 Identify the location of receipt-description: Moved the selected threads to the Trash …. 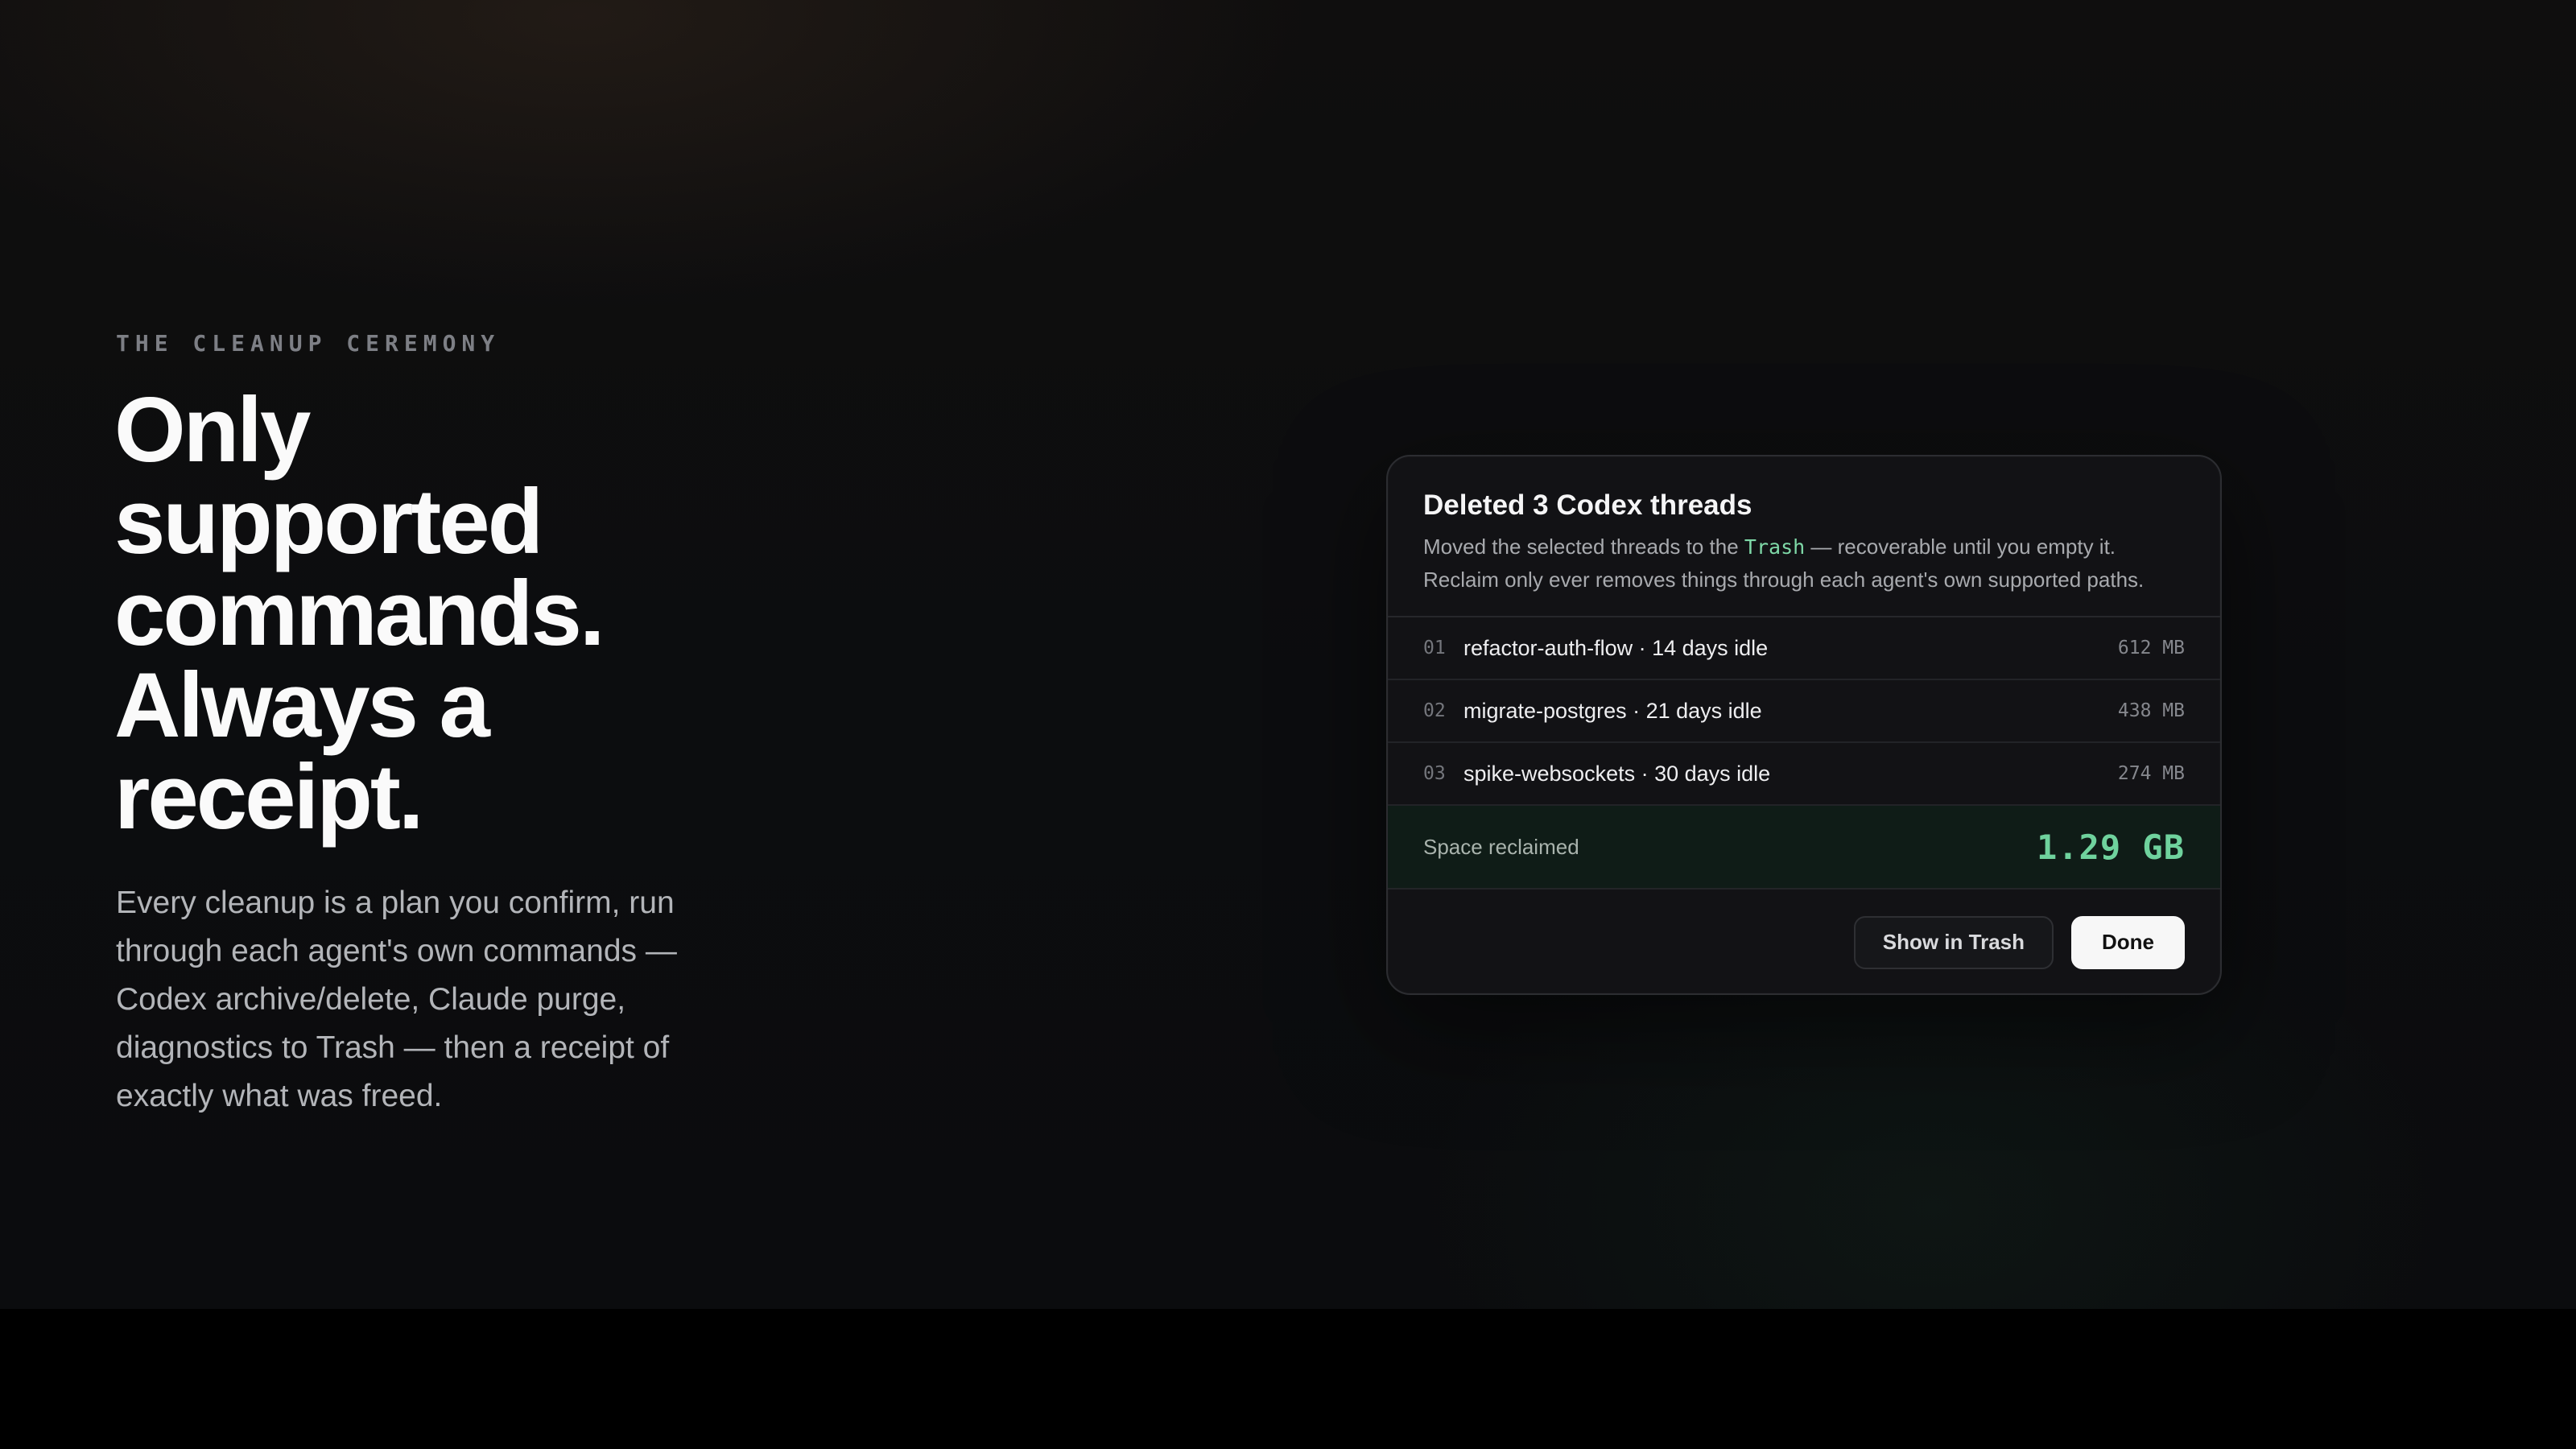
(1804, 563).